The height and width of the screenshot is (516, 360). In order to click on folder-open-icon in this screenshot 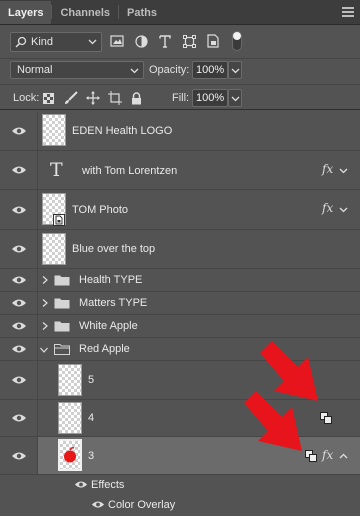, I will do `click(62, 349)`.